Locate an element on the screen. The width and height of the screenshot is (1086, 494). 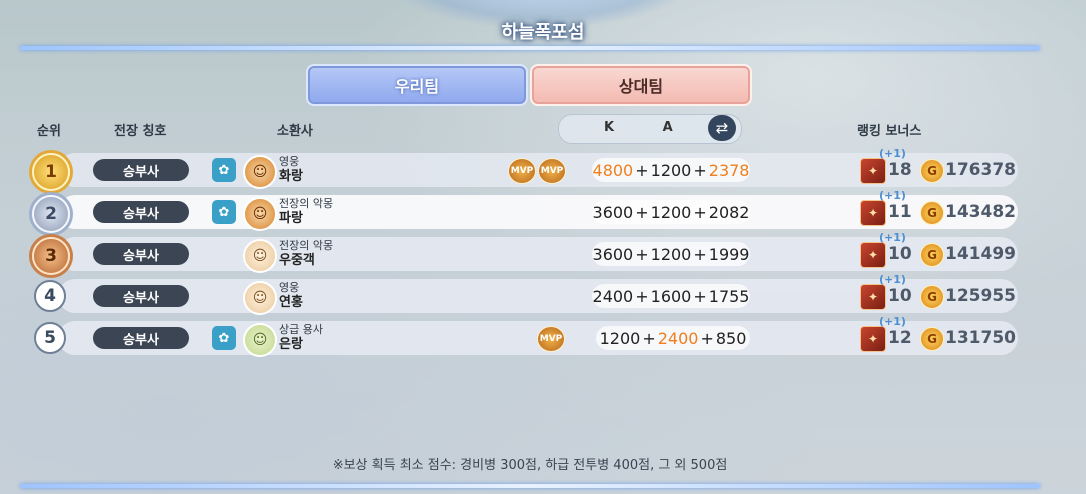
kaf-score: 3600 +1200 +2082 is located at coordinates (671, 212).